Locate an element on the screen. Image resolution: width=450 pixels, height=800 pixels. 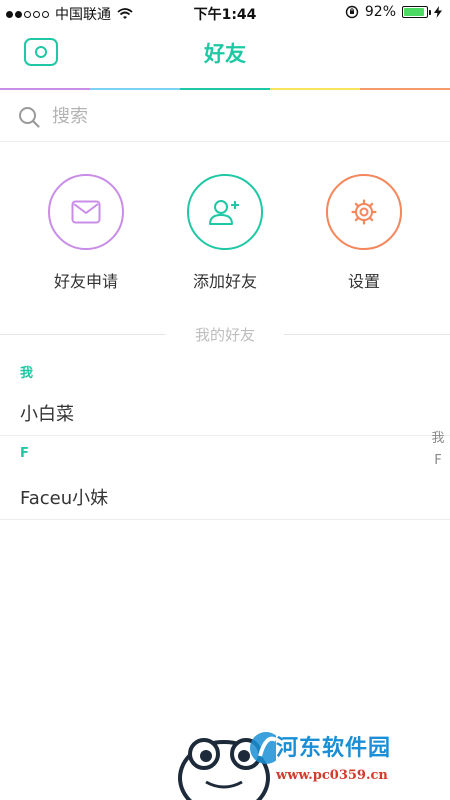
group-header: 我 is located at coordinates (27, 373).